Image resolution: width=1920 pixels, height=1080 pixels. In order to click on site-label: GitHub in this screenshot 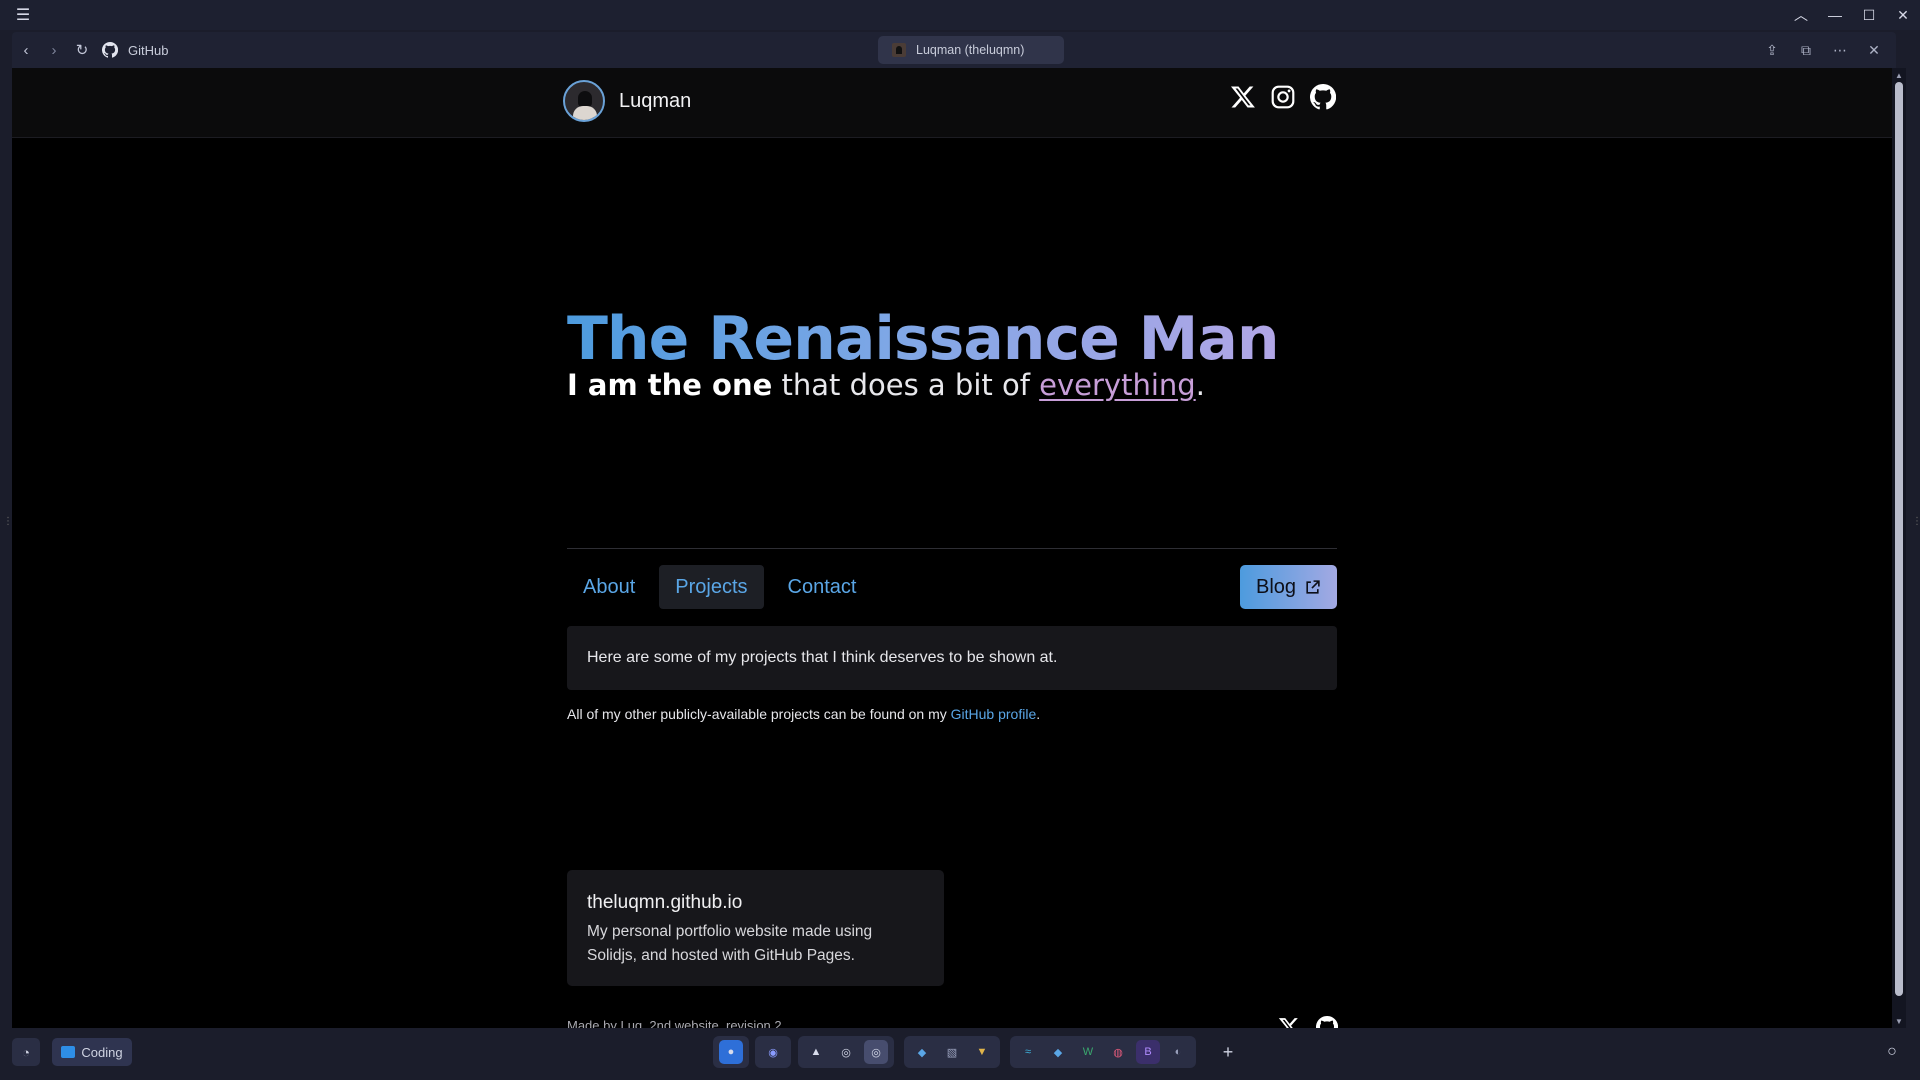, I will do `click(148, 50)`.